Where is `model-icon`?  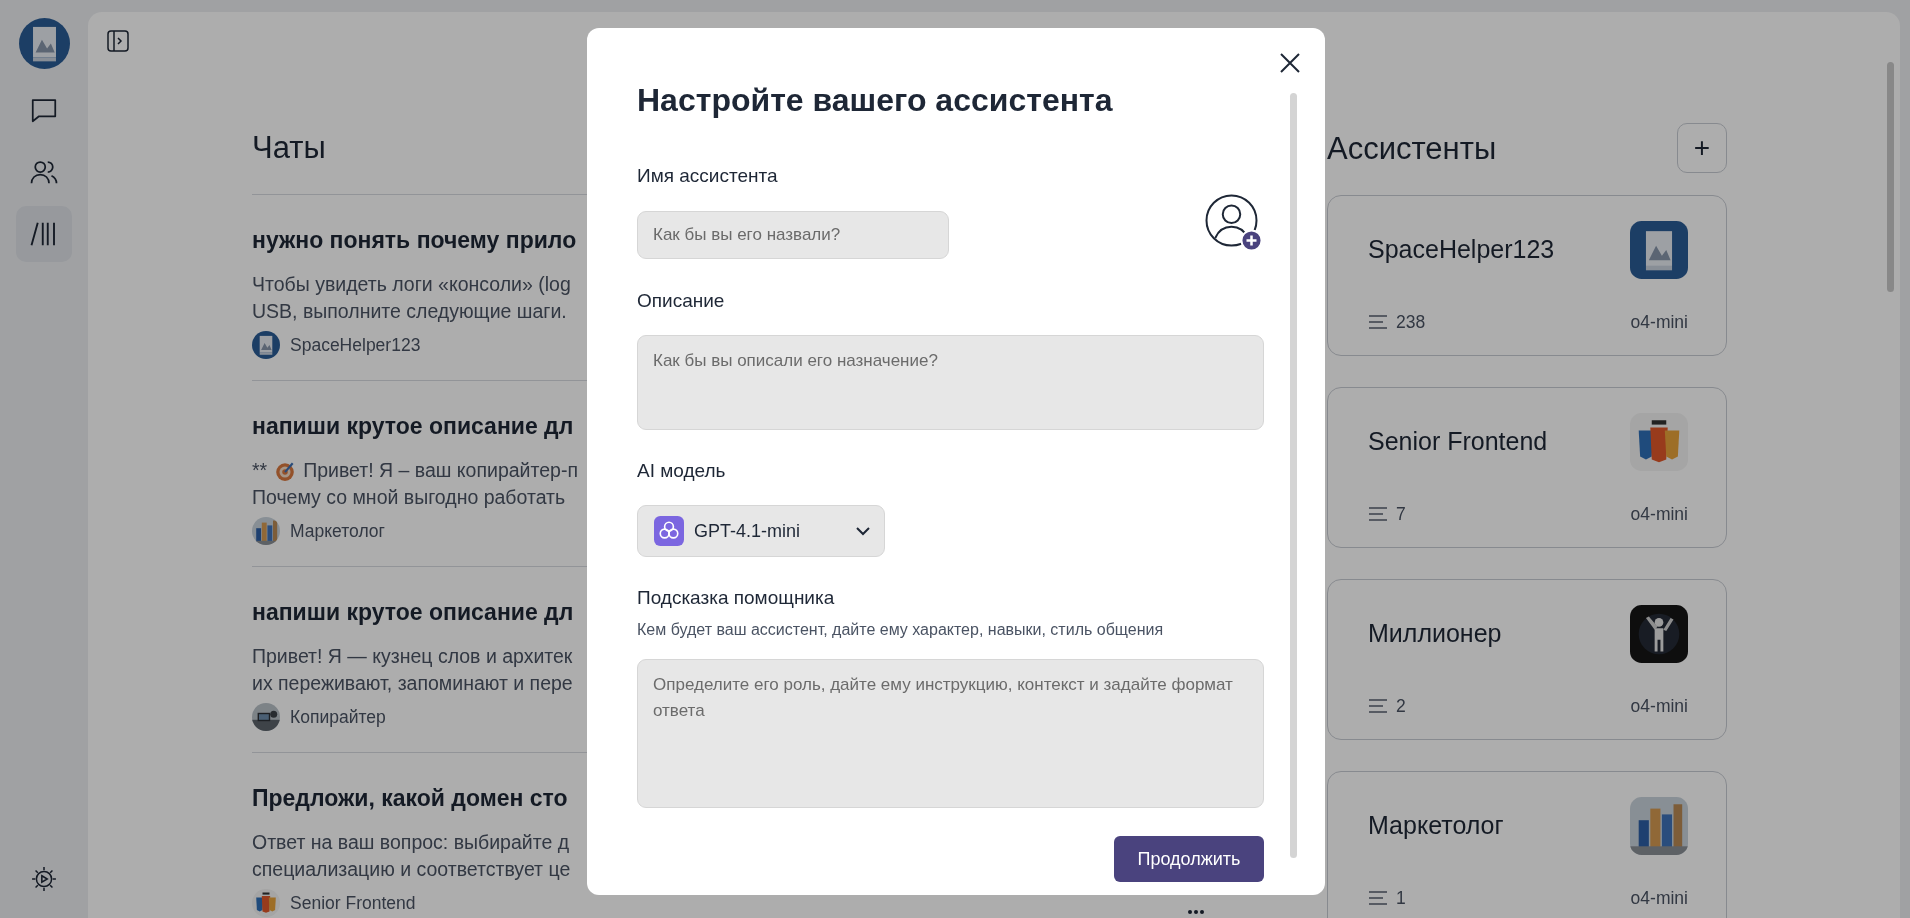
model-icon is located at coordinates (669, 531).